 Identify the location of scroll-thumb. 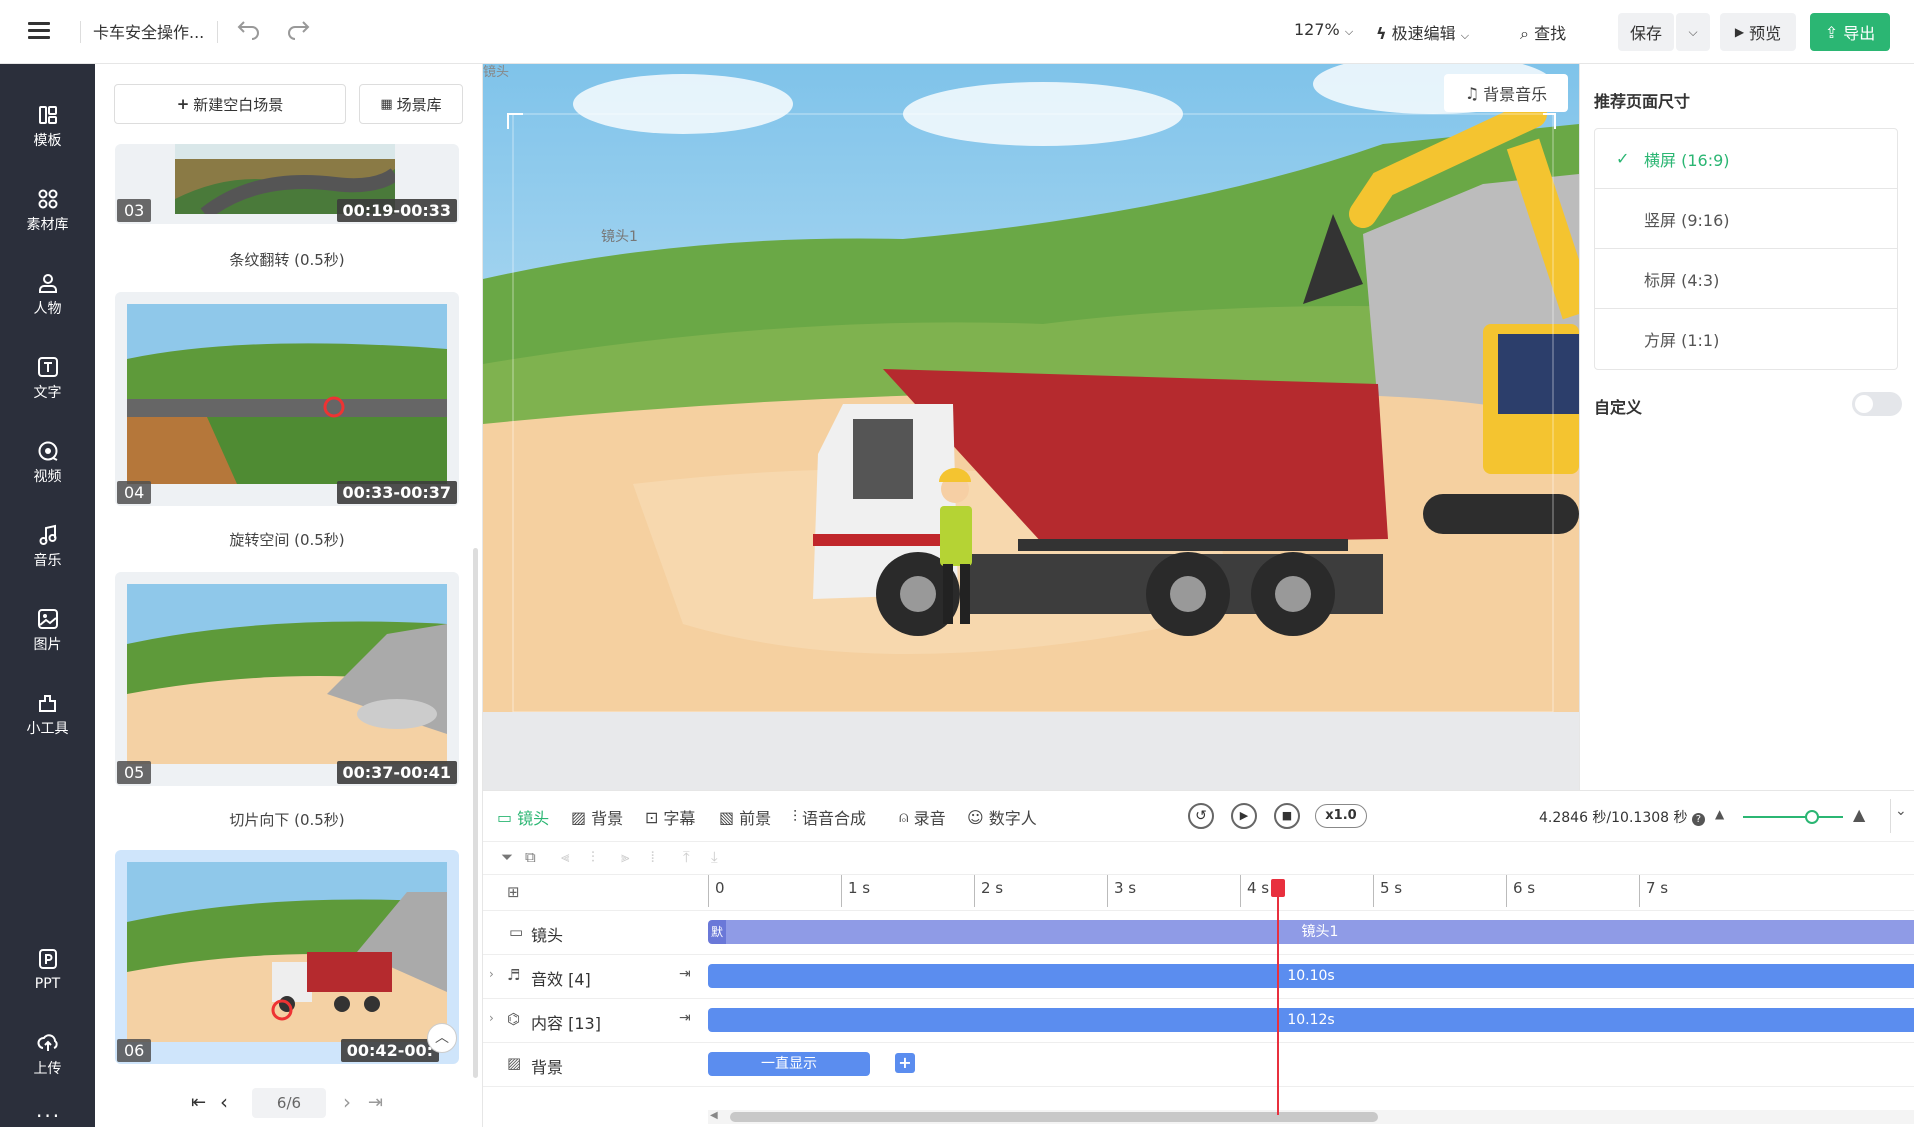
(1054, 1117).